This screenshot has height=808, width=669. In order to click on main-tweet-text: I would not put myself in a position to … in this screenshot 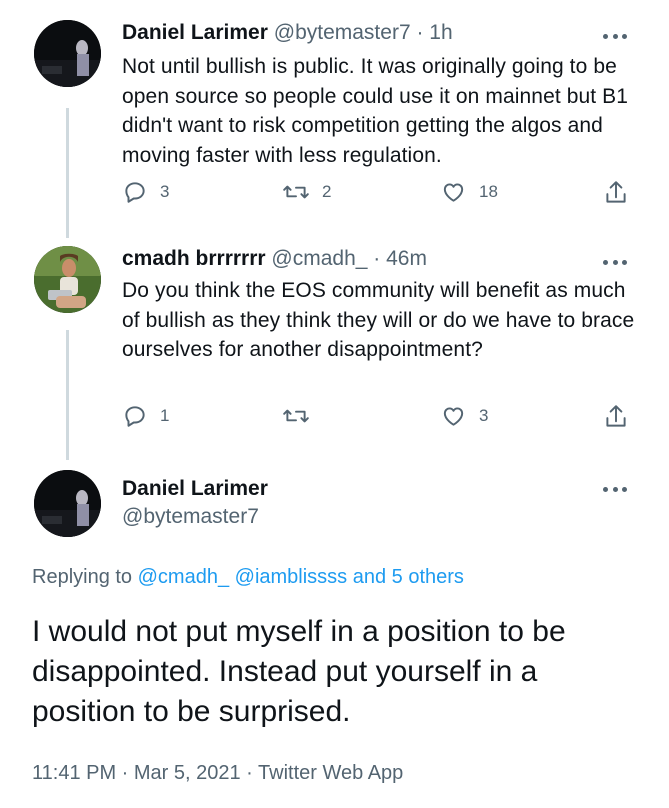, I will do `click(299, 671)`.